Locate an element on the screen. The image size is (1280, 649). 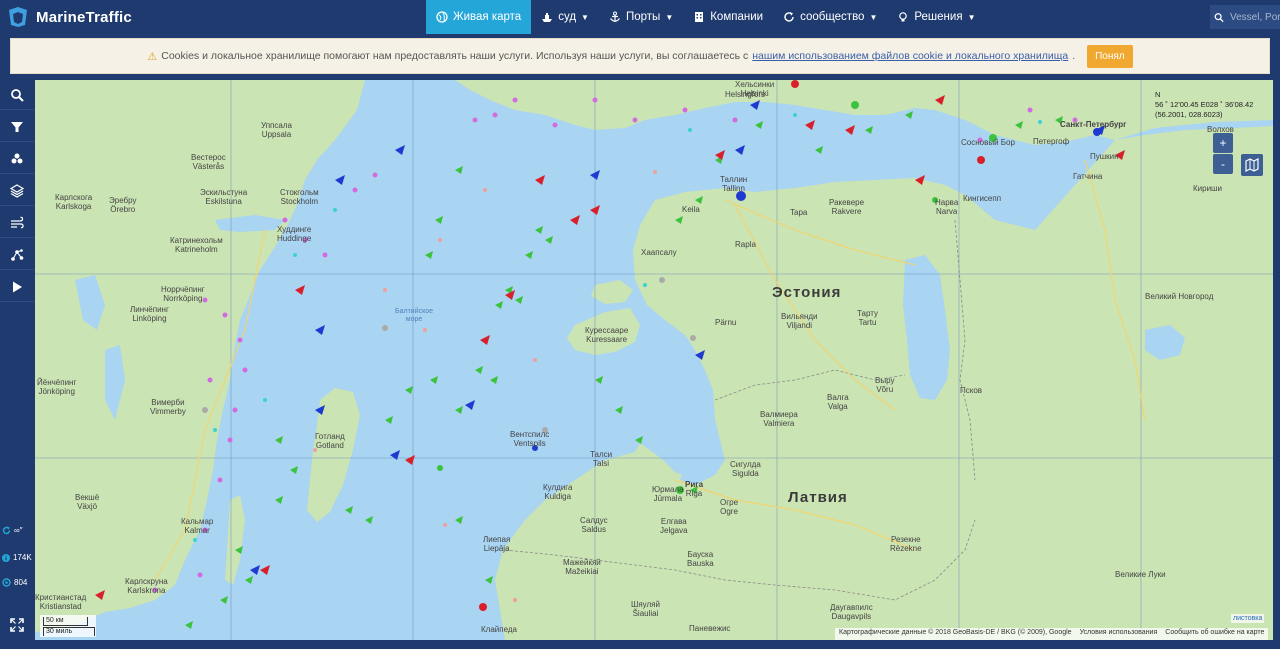
fullscreen-icon is located at coordinates (17, 625).